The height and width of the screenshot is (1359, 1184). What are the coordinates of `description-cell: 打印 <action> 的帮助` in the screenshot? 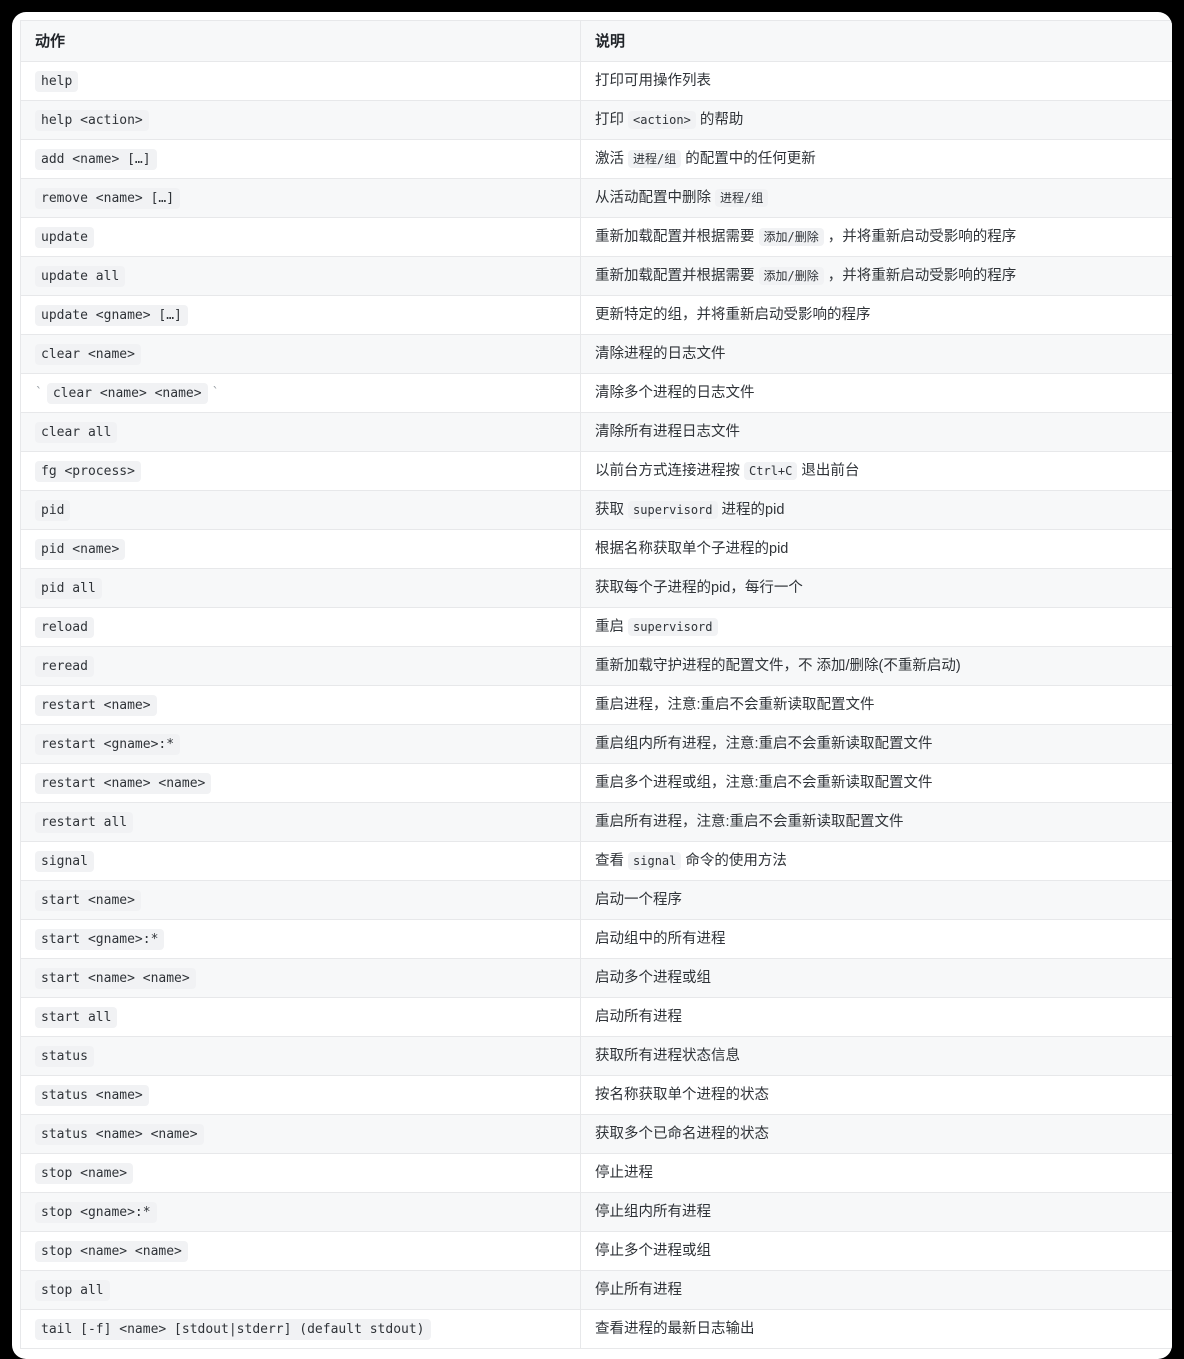 It's located at (876, 120).